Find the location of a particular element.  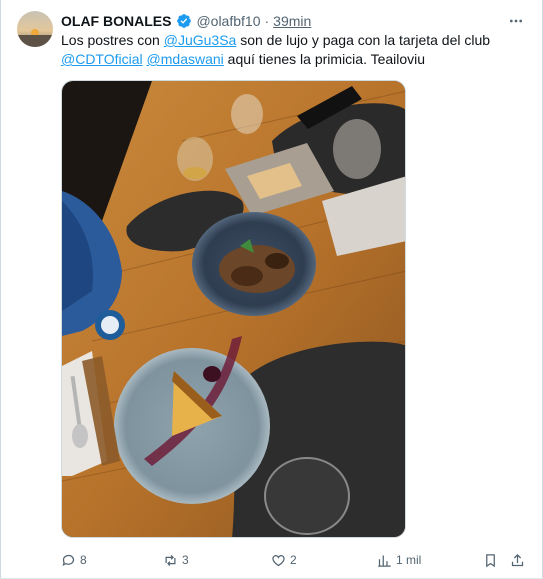

avatar is located at coordinates (35, 29).